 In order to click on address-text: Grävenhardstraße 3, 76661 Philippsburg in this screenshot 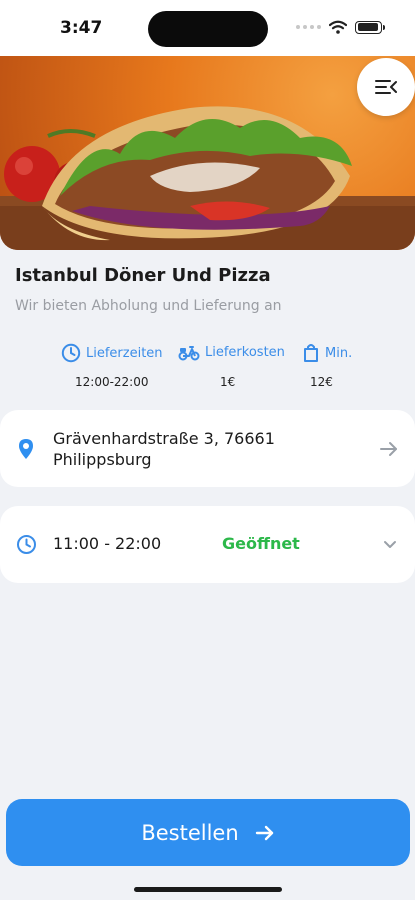, I will do `click(203, 449)`.